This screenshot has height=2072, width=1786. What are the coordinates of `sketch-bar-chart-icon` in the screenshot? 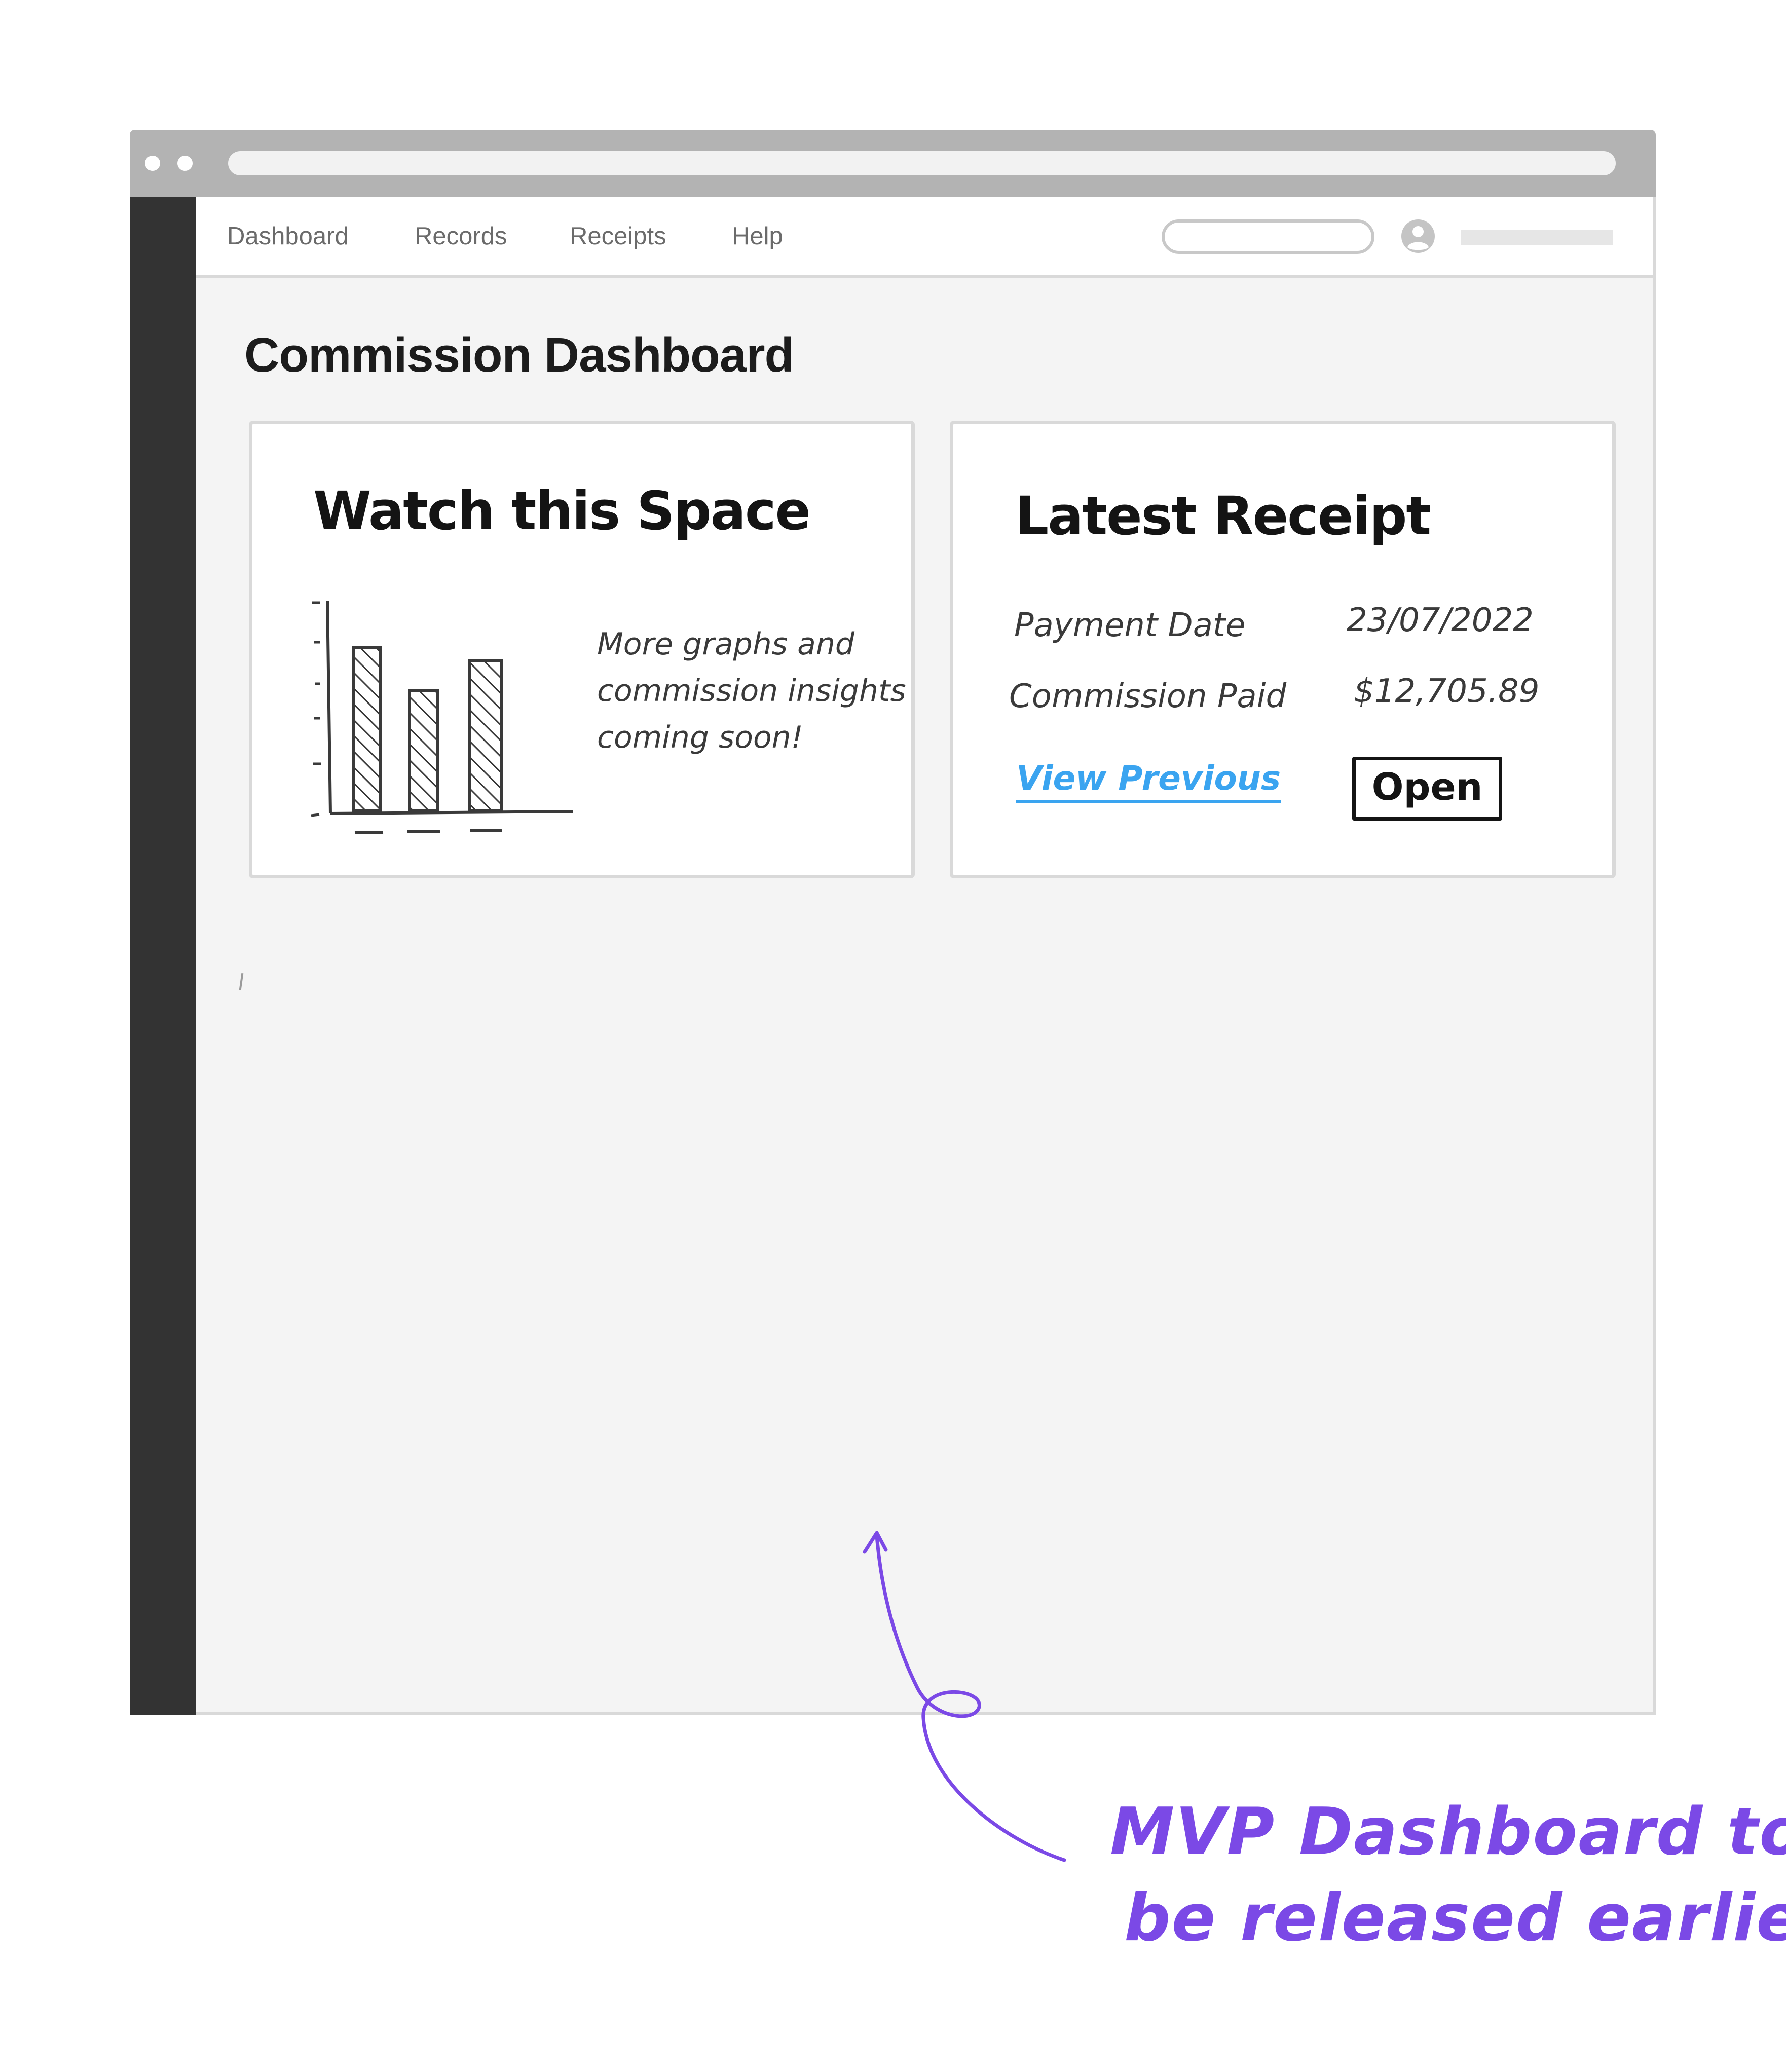 It's located at (442, 717).